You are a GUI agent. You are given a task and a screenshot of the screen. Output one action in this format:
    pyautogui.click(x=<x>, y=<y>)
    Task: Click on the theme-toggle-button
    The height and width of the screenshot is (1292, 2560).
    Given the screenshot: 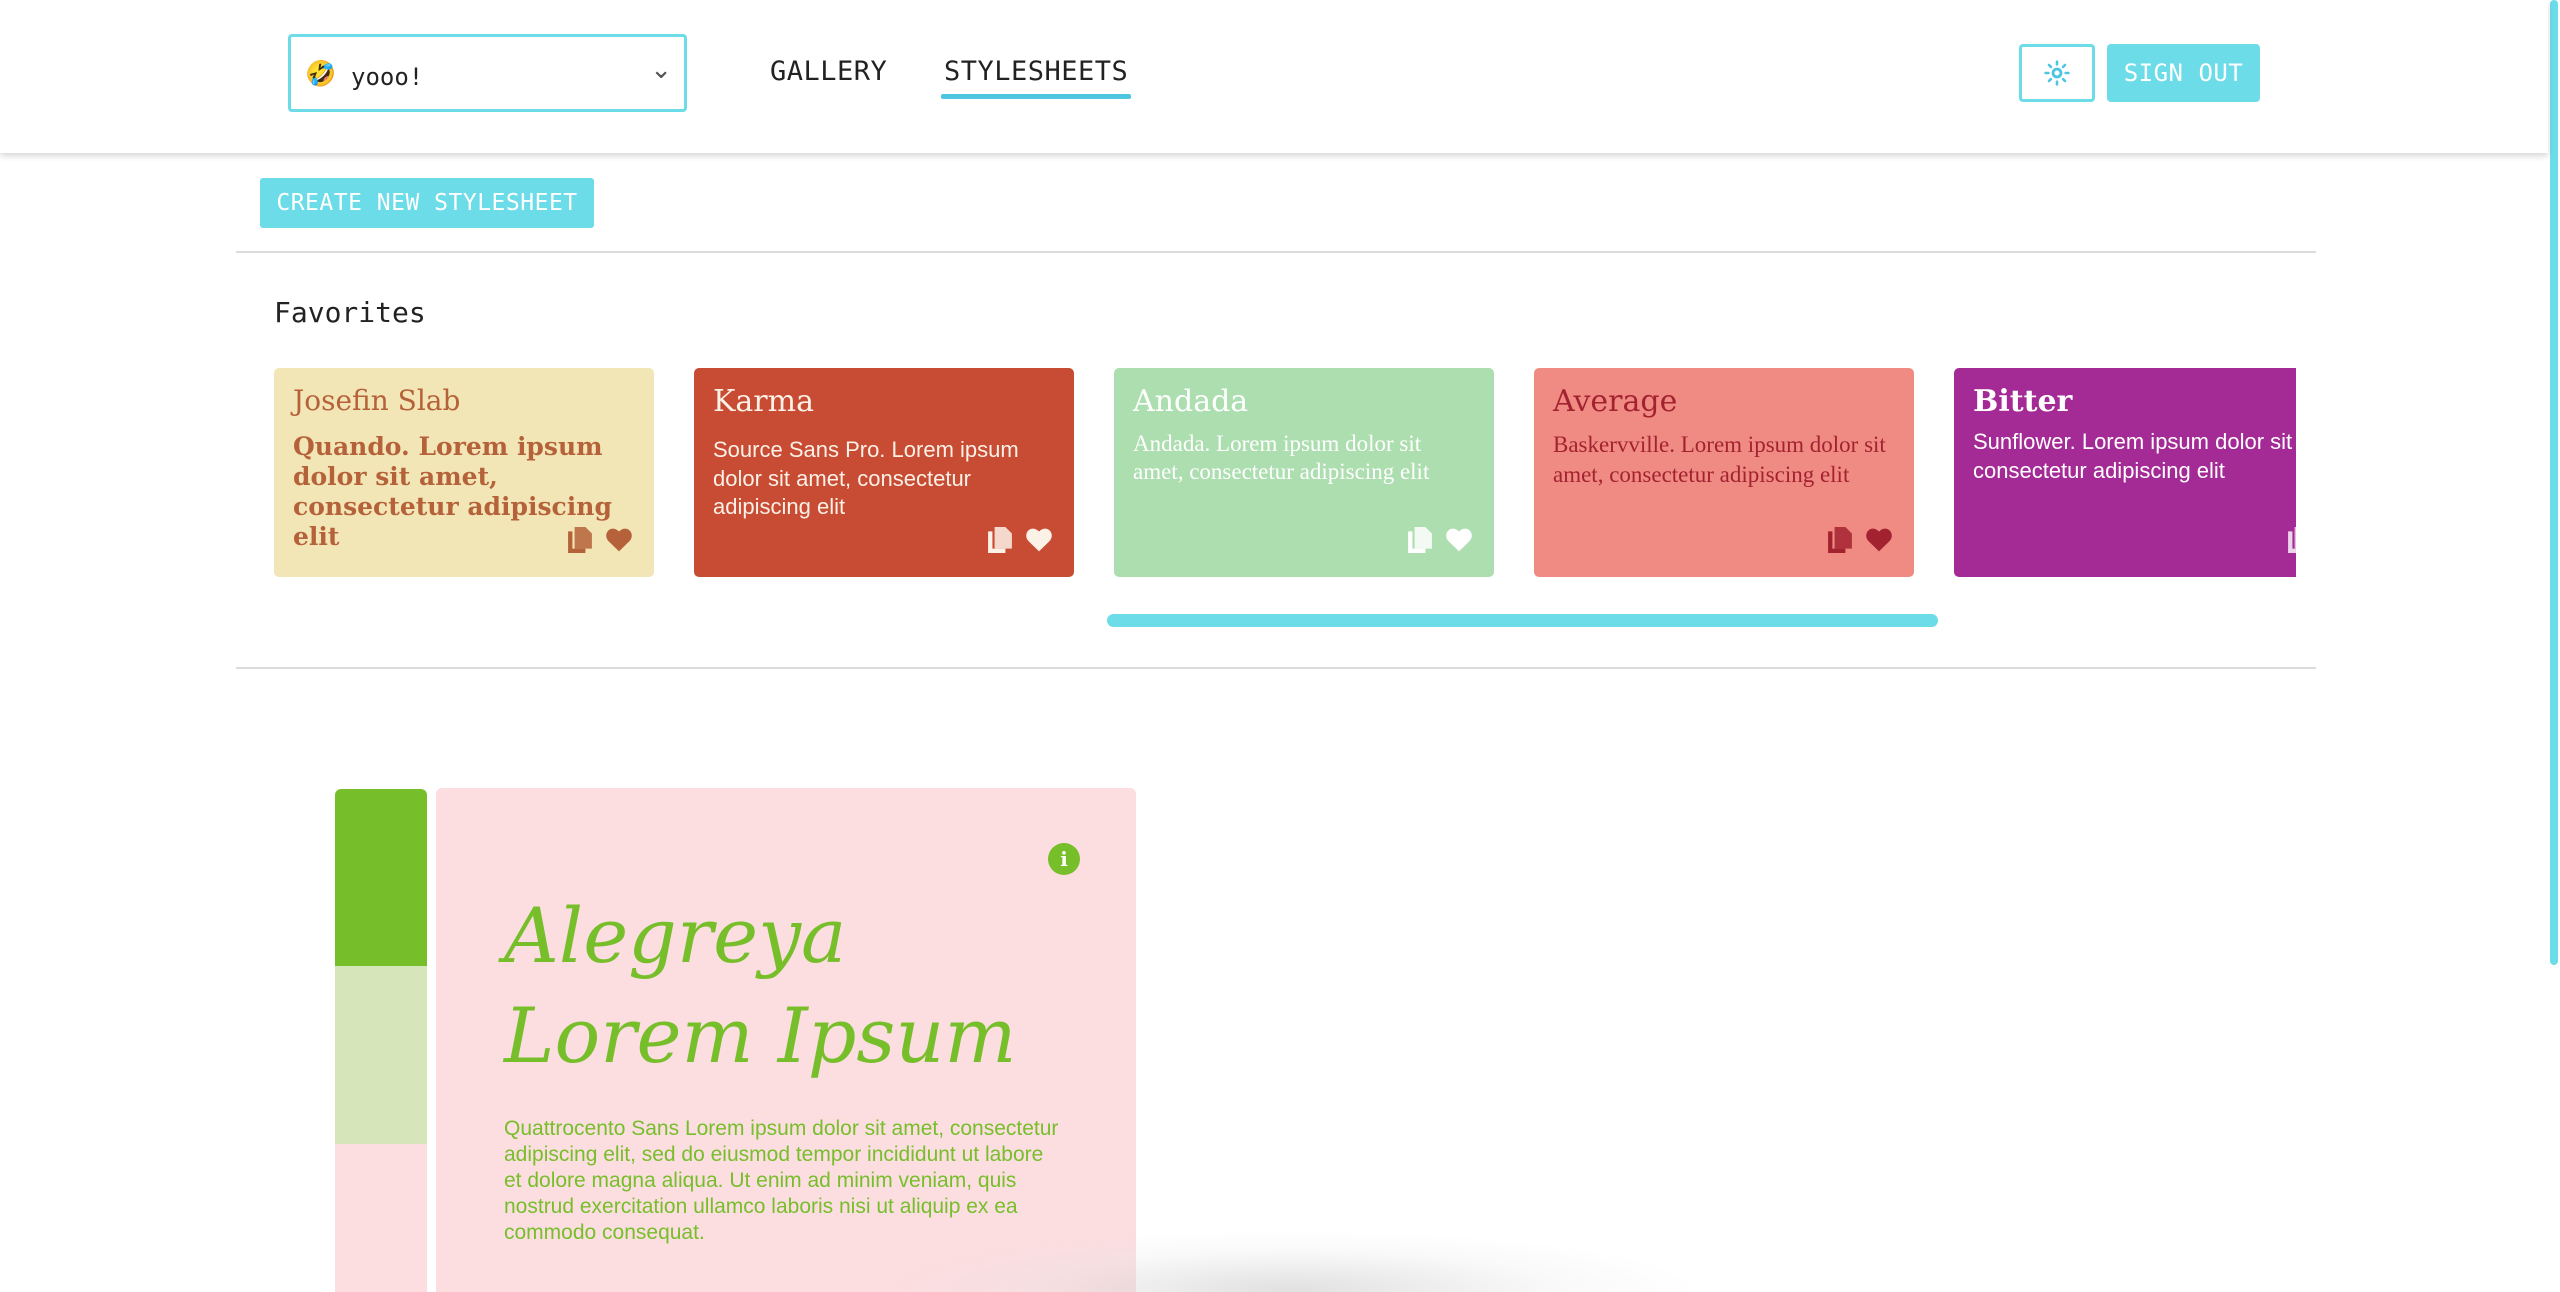 What is the action you would take?
    pyautogui.click(x=2057, y=73)
    